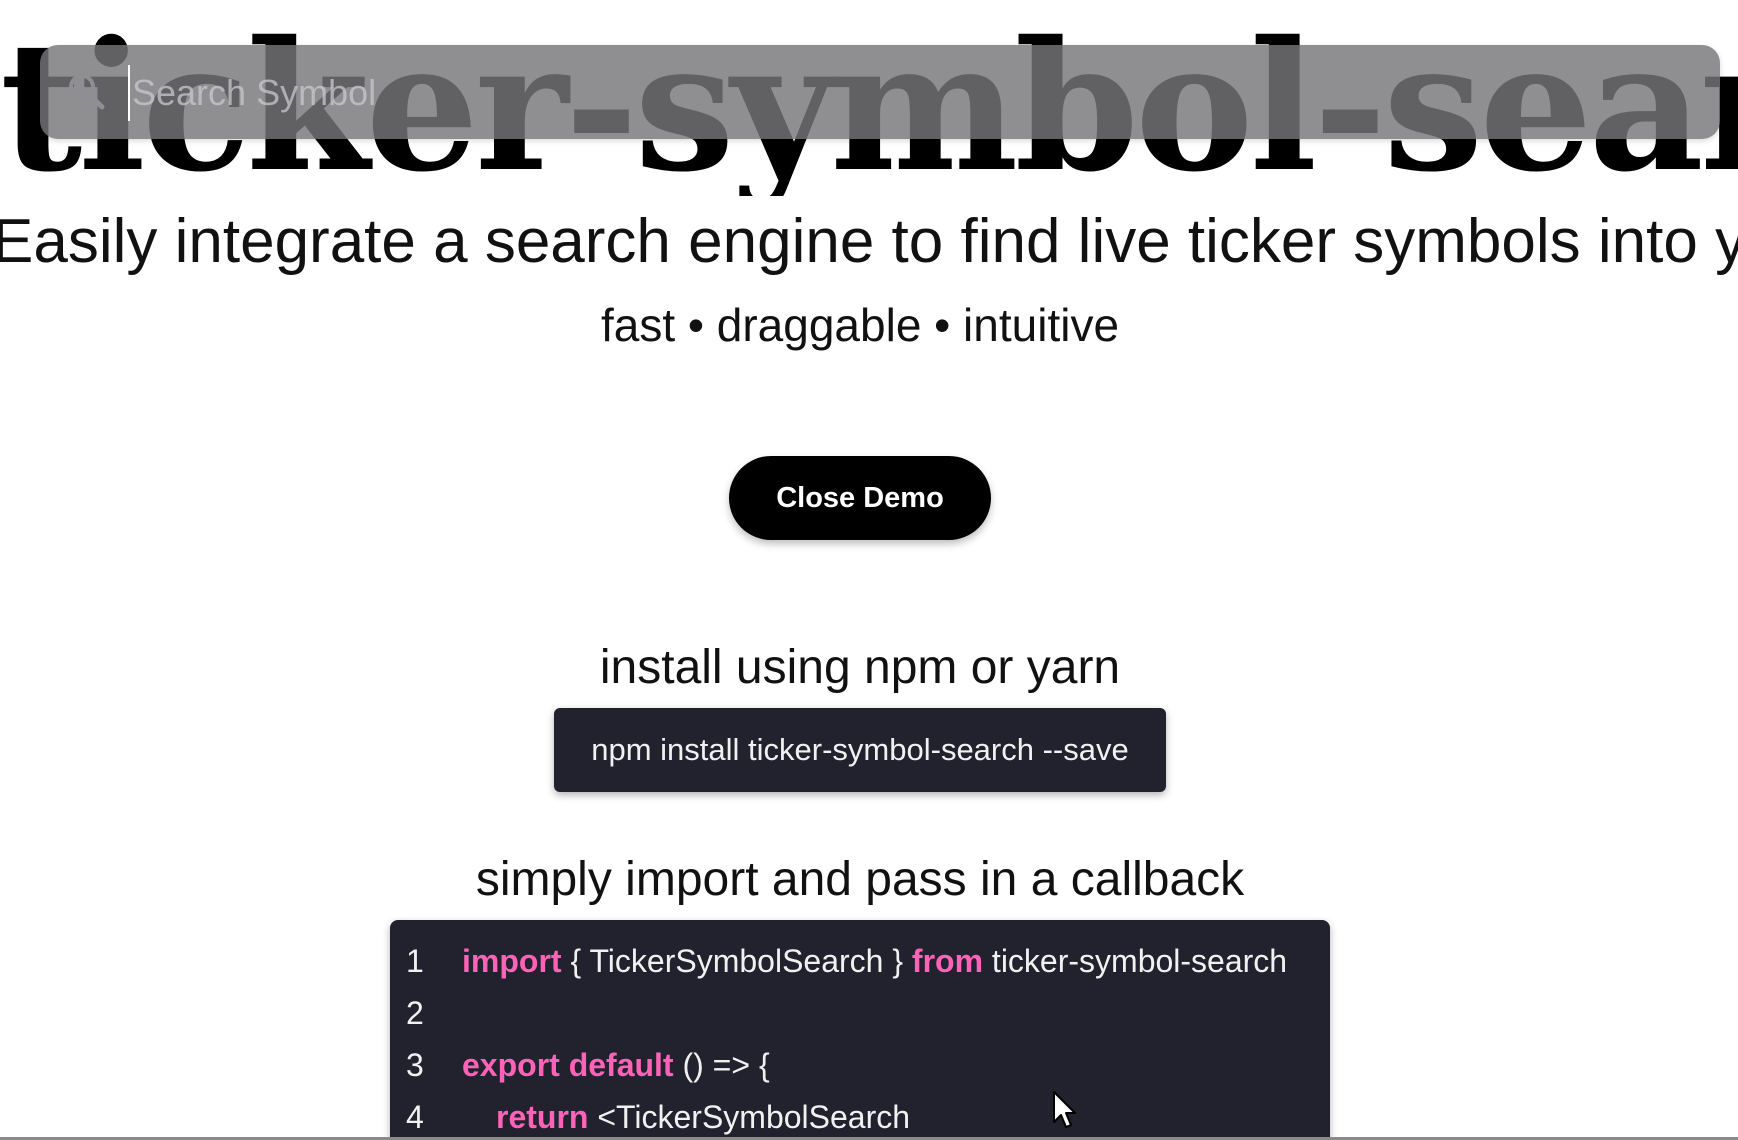  What do you see at coordinates (860, 325) in the screenshot?
I see `feature-list: fast • draggable • intuitive` at bounding box center [860, 325].